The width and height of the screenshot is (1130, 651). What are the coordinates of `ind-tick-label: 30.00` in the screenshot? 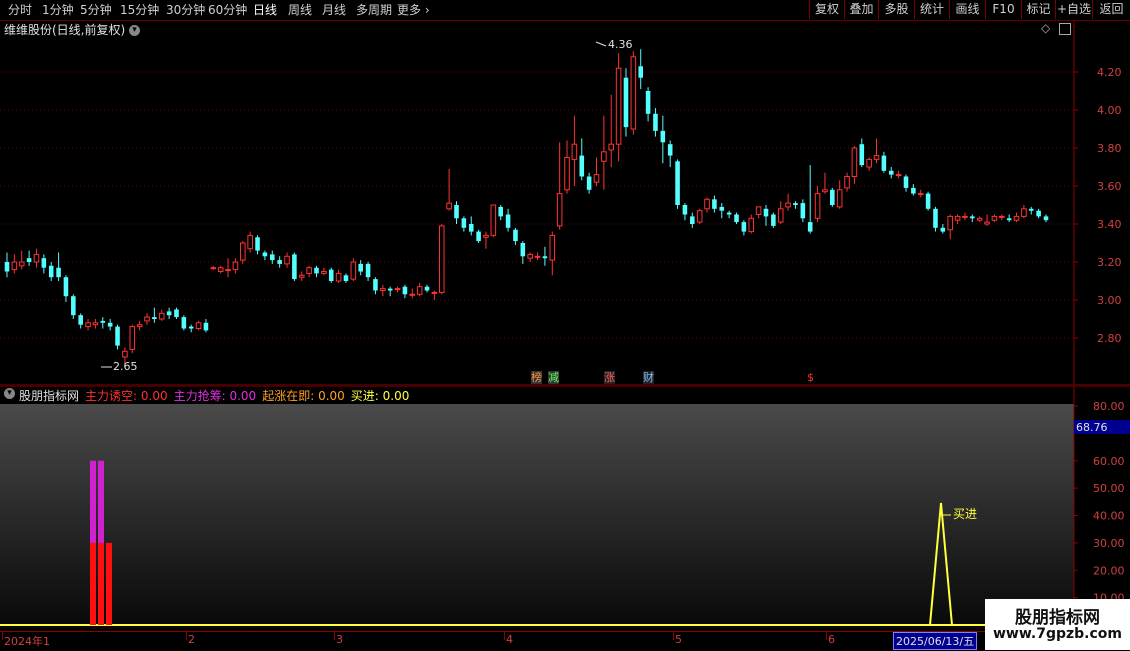 It's located at (1109, 543).